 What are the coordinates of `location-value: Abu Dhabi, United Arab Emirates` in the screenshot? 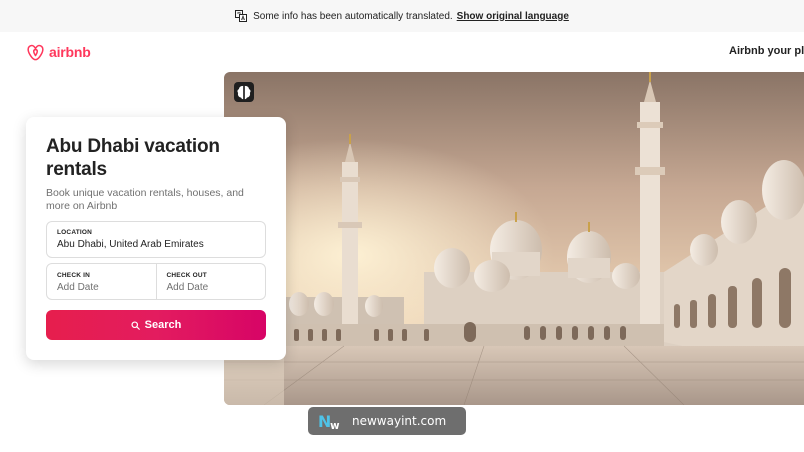 It's located at (130, 244).